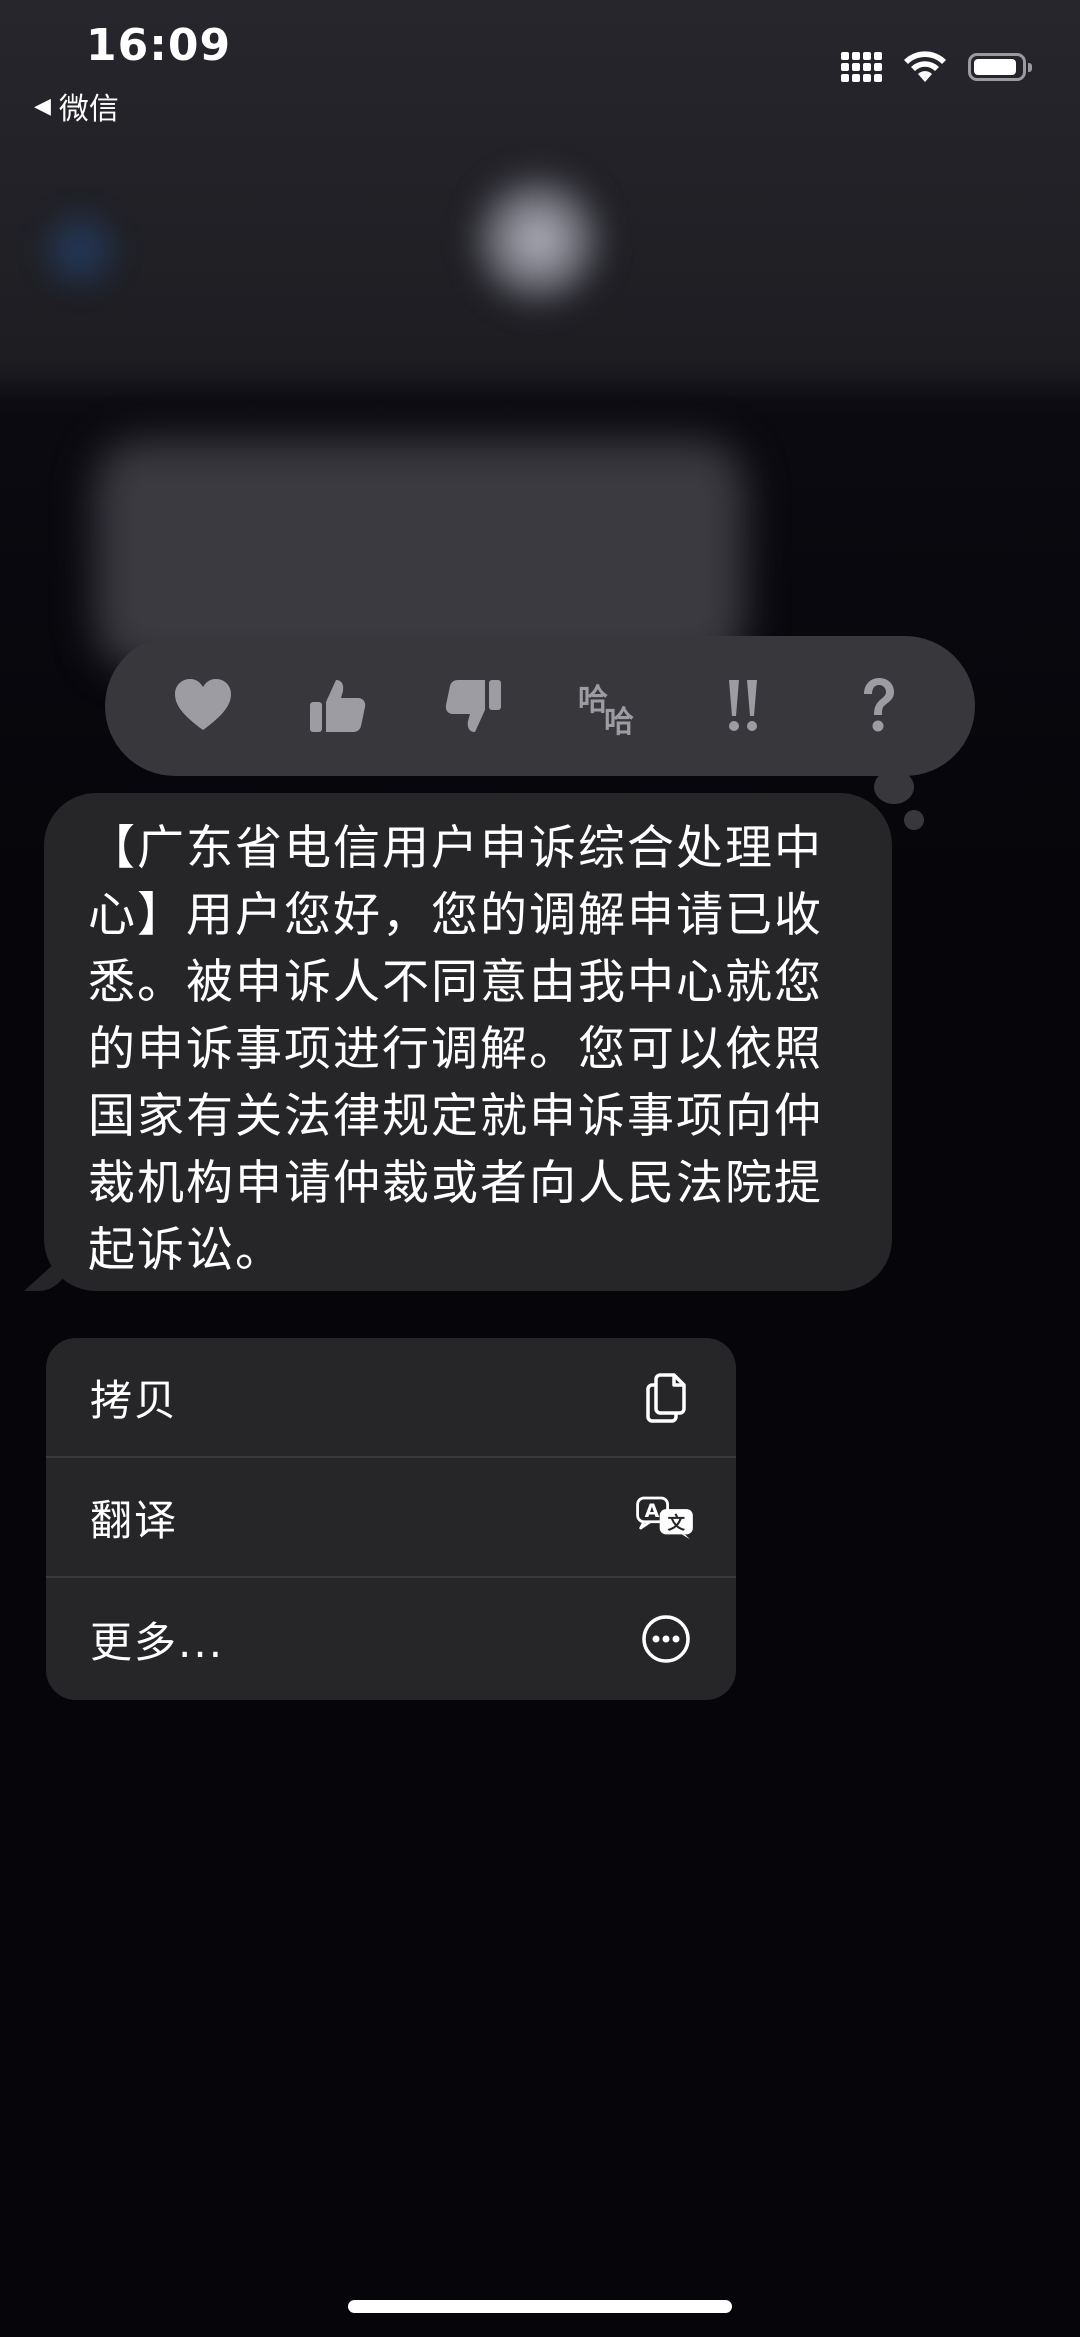  What do you see at coordinates (1000, 67) in the screenshot?
I see `battery-icon` at bounding box center [1000, 67].